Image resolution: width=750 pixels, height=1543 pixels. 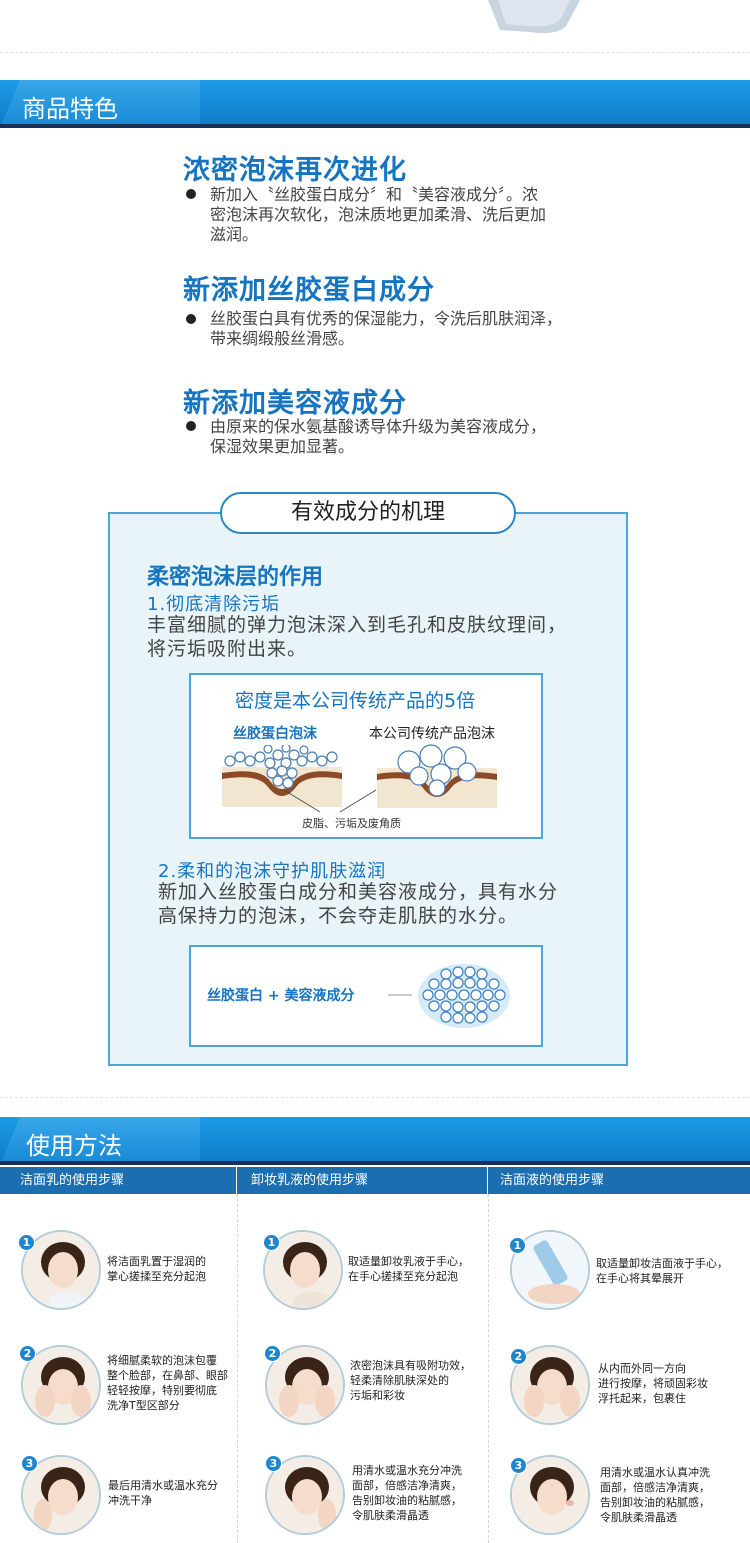 What do you see at coordinates (662, 1271) in the screenshot?
I see `step-instruction: 取适量卸妆洁面液于手心， 在手心将其晕展开` at bounding box center [662, 1271].